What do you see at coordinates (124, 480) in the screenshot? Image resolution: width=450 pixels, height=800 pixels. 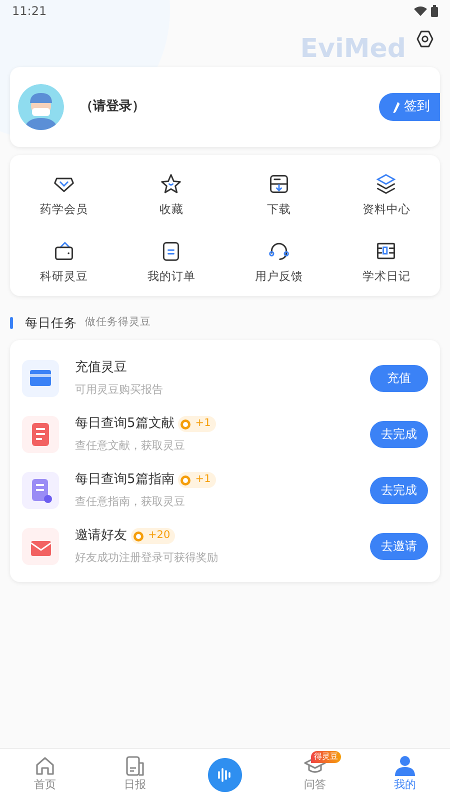 I see `task-title: 每日查询5篇指南` at bounding box center [124, 480].